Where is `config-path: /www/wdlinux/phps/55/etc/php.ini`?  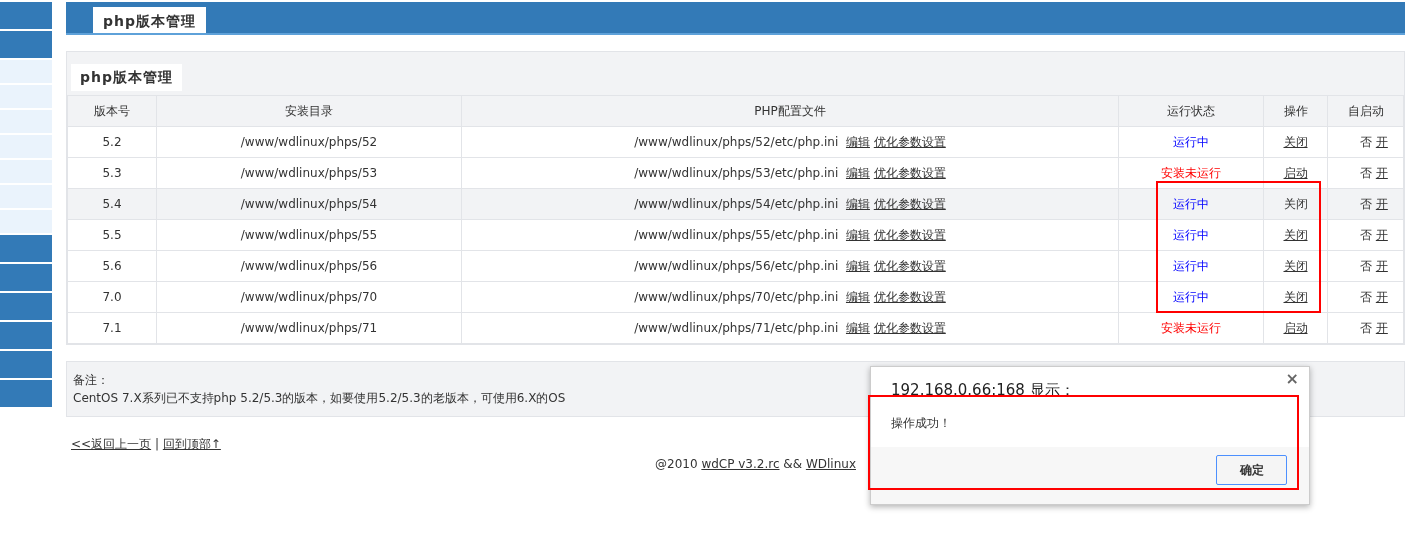
config-path: /www/wdlinux/phps/55/etc/php.ini is located at coordinates (736, 235).